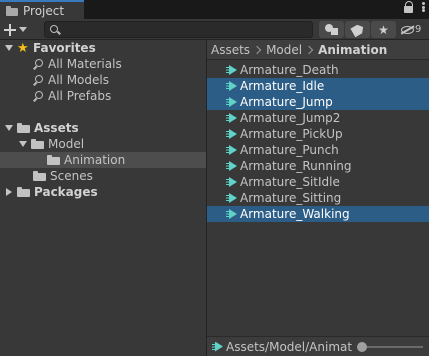 The width and height of the screenshot is (429, 356). I want to click on asset-item: Armature_Idle, so click(318, 86).